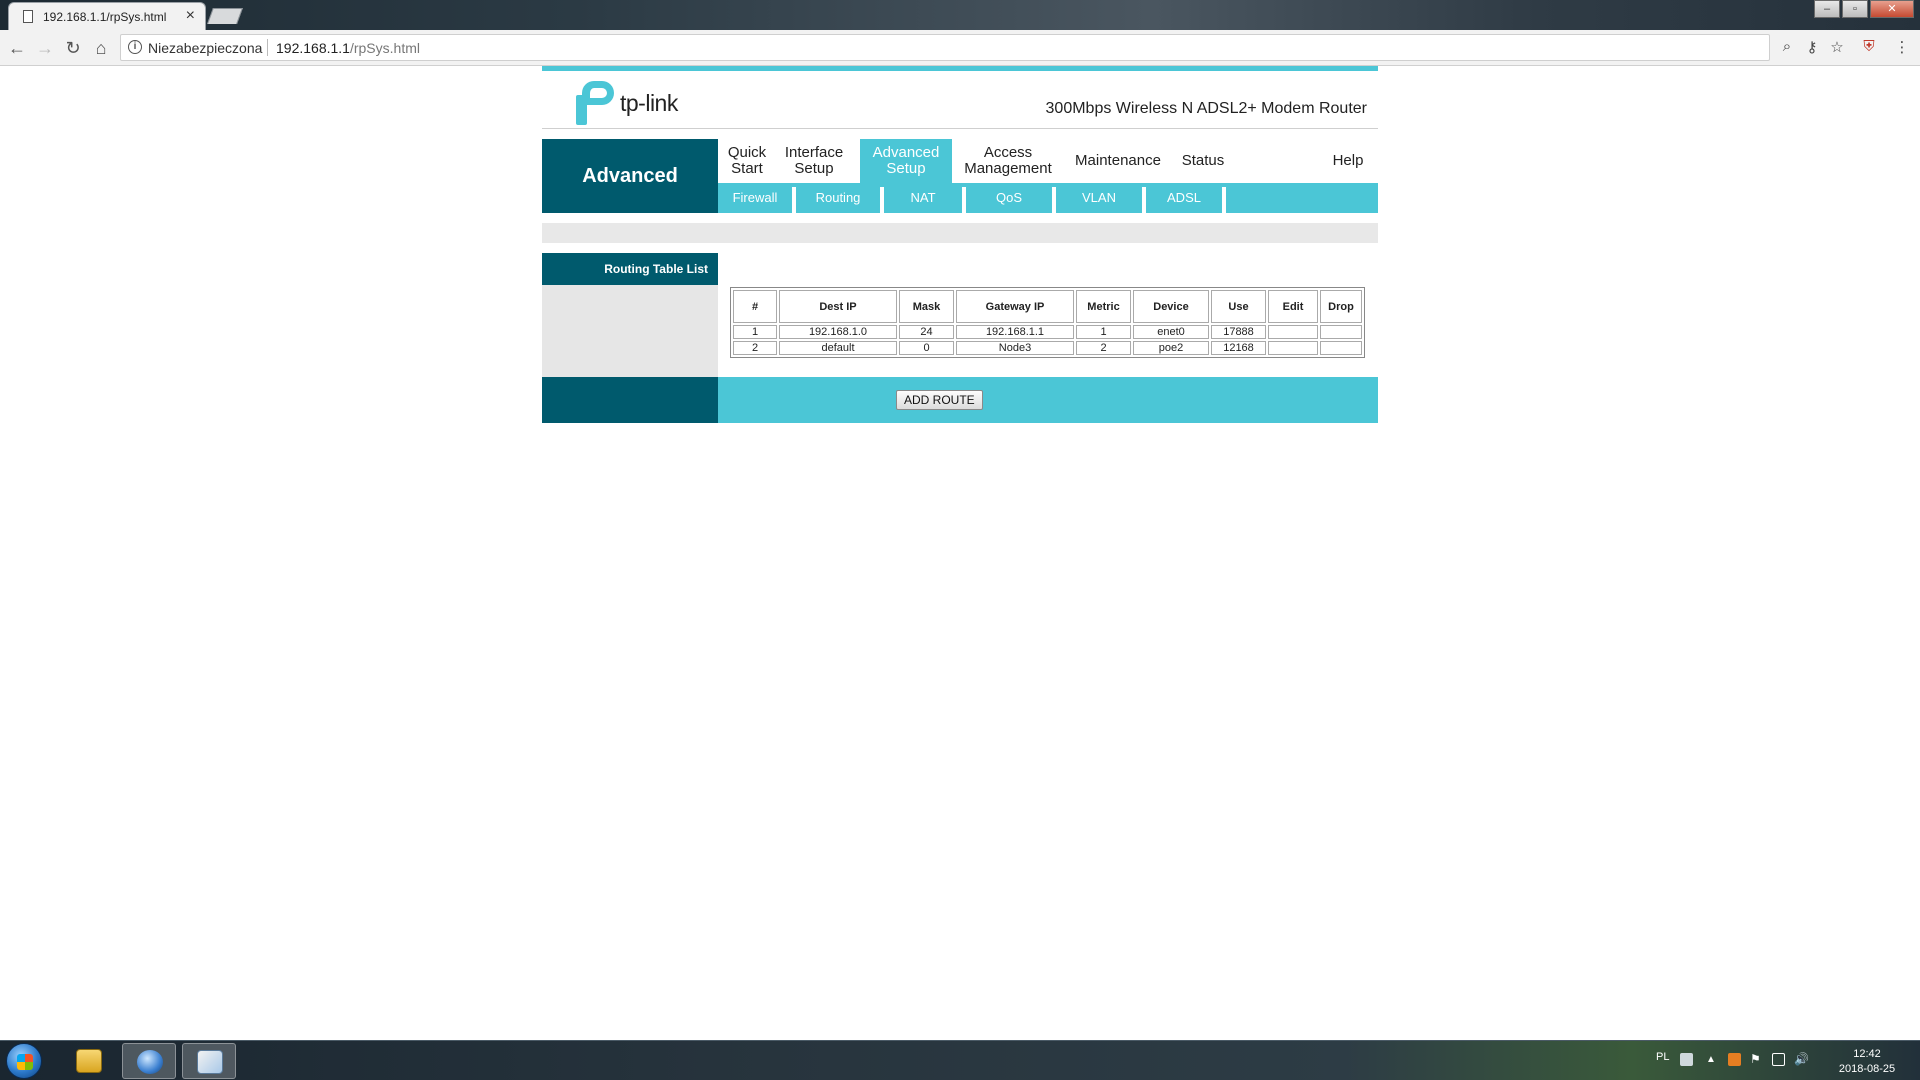 The height and width of the screenshot is (1080, 1920). Describe the element at coordinates (1837, 47) in the screenshot. I see `bookmark-star-icon: ☆` at that location.